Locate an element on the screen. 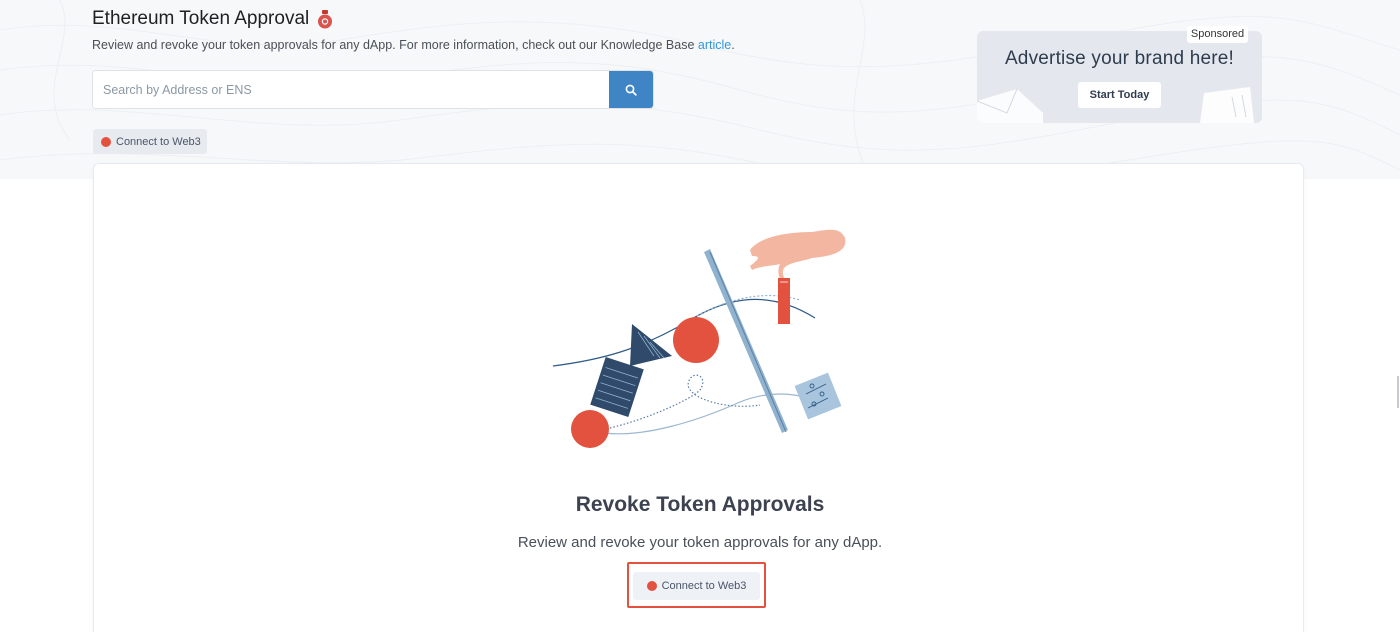 Image resolution: width=1400 pixels, height=632 pixels. subtitle-end: . is located at coordinates (733, 45).